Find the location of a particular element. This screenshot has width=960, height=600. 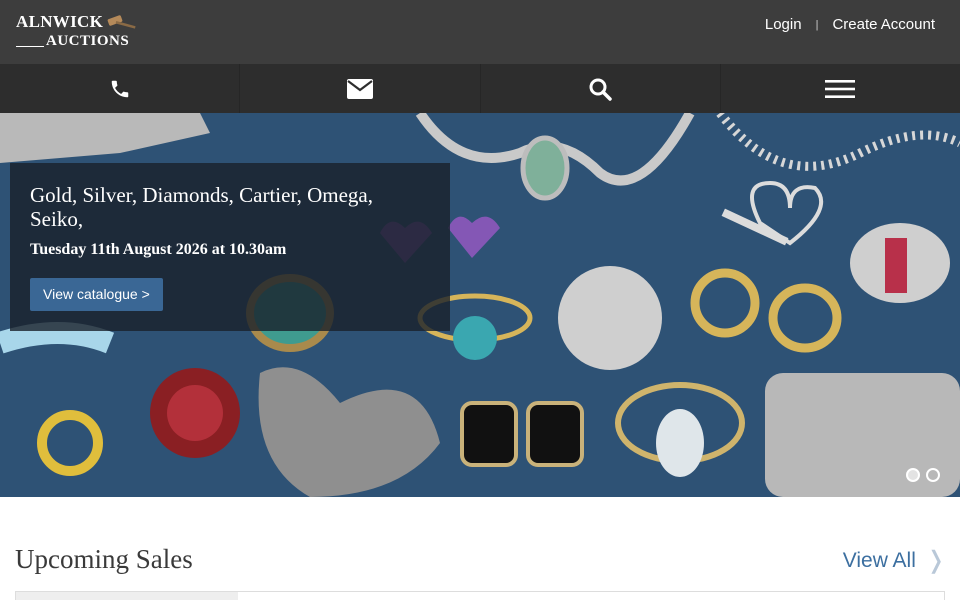

search-button is located at coordinates (601, 88).